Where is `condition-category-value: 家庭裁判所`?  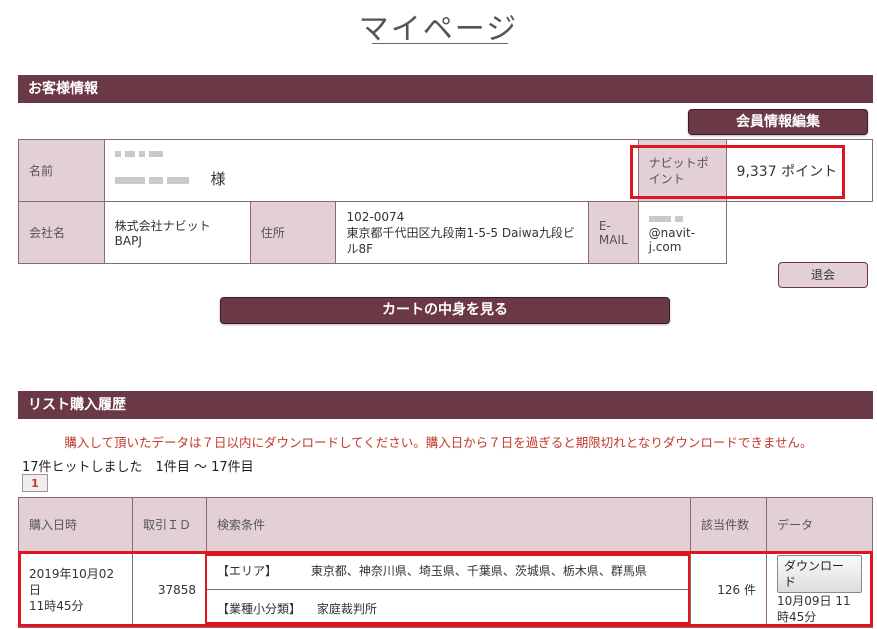 condition-category-value: 家庭裁判所 is located at coordinates (346, 609).